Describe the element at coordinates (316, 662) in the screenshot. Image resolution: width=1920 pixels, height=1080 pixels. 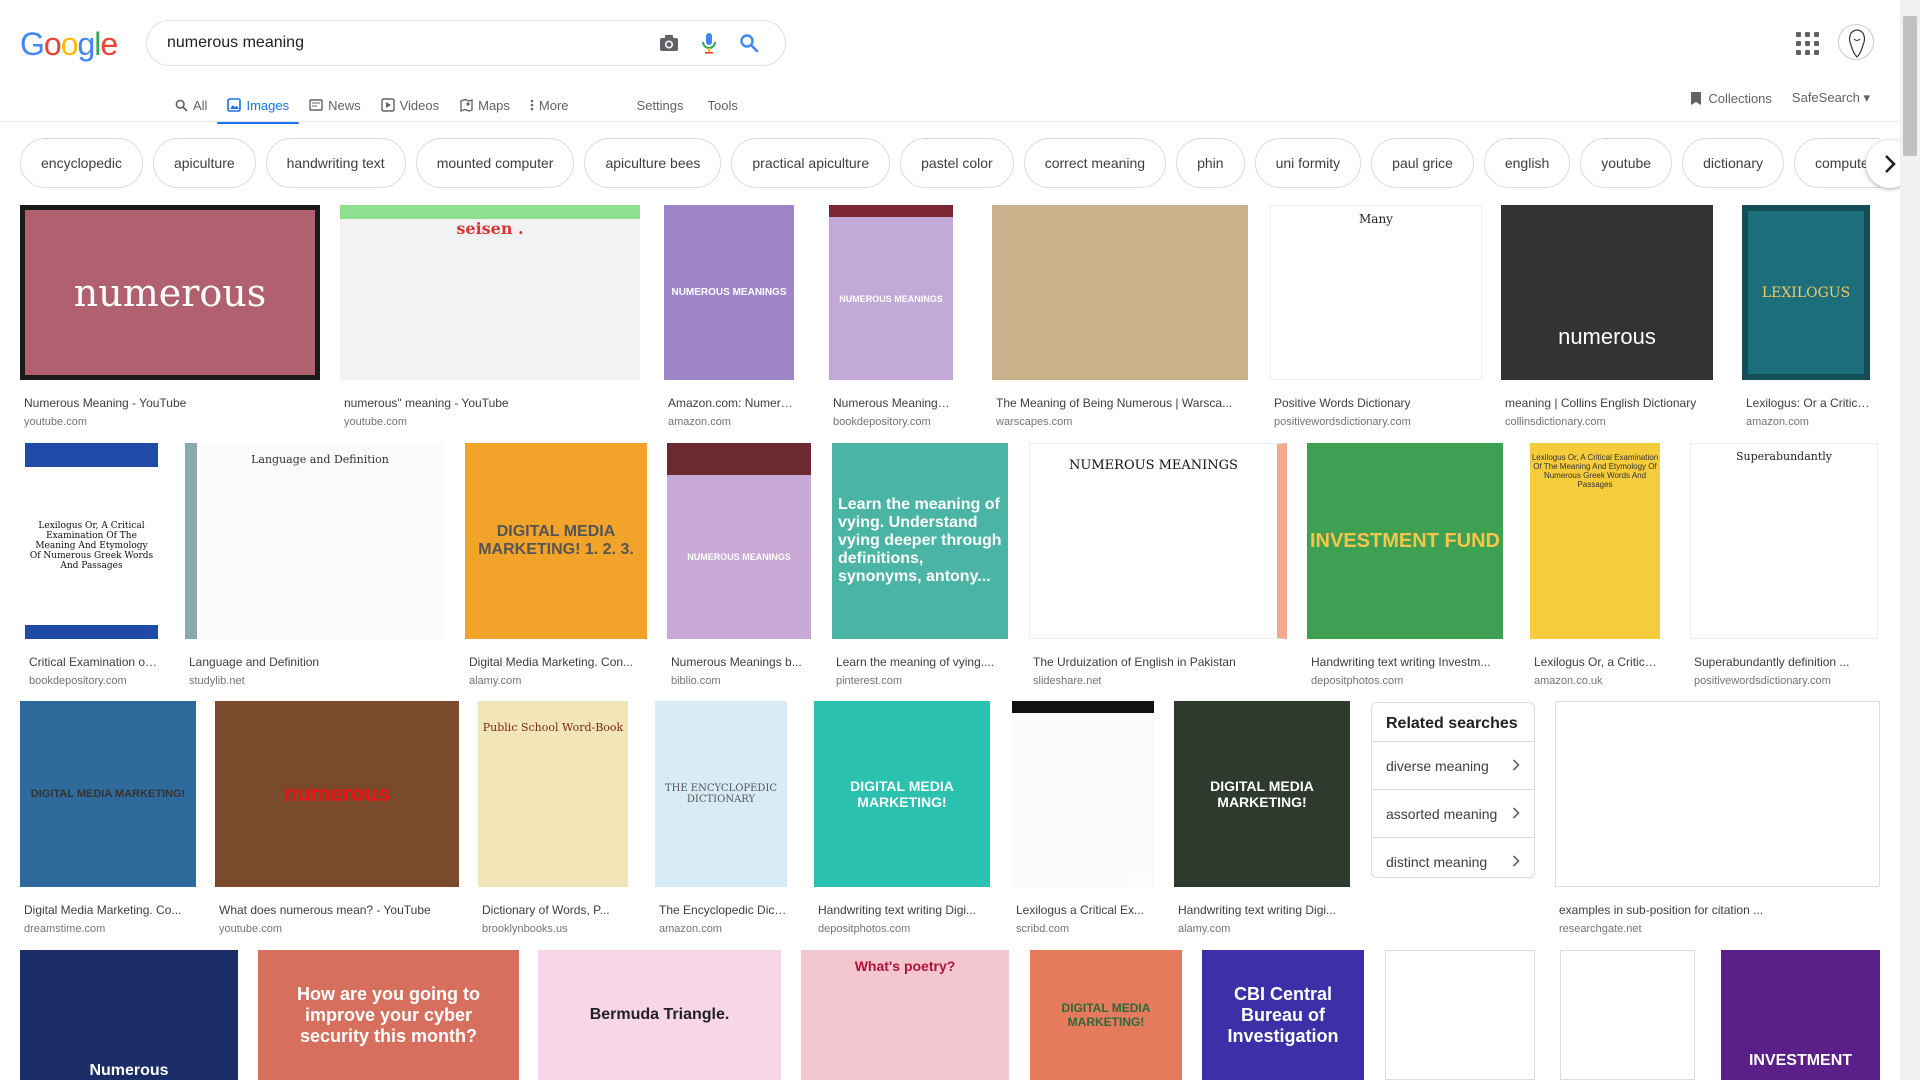
I see `result-title: Language and Definition` at that location.